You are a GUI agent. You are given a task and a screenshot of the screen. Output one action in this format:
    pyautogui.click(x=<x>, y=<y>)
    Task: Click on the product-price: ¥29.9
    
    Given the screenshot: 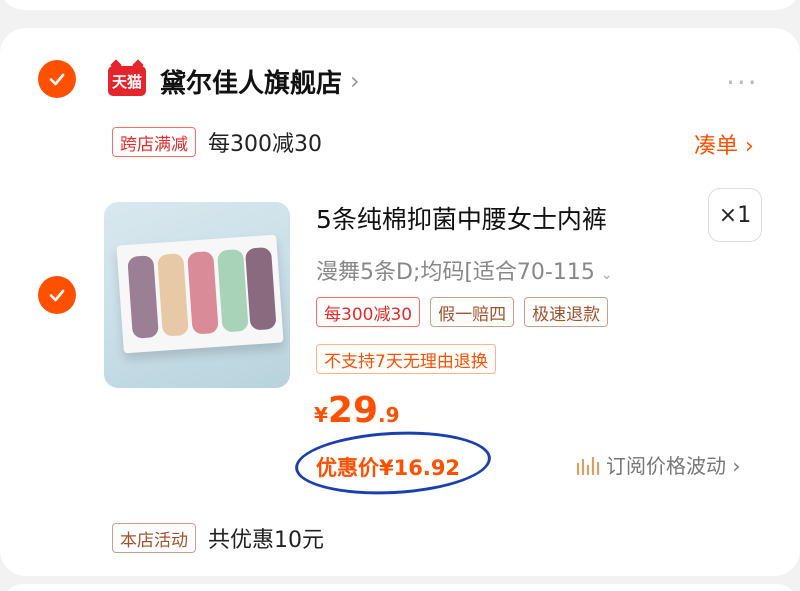 What is the action you would take?
    pyautogui.click(x=357, y=410)
    